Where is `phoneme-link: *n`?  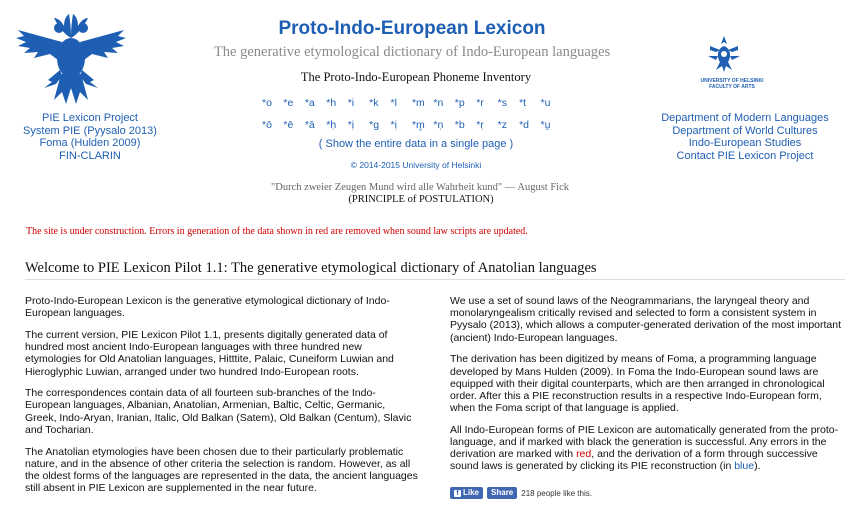
phoneme-link: *n is located at coordinates (443, 103).